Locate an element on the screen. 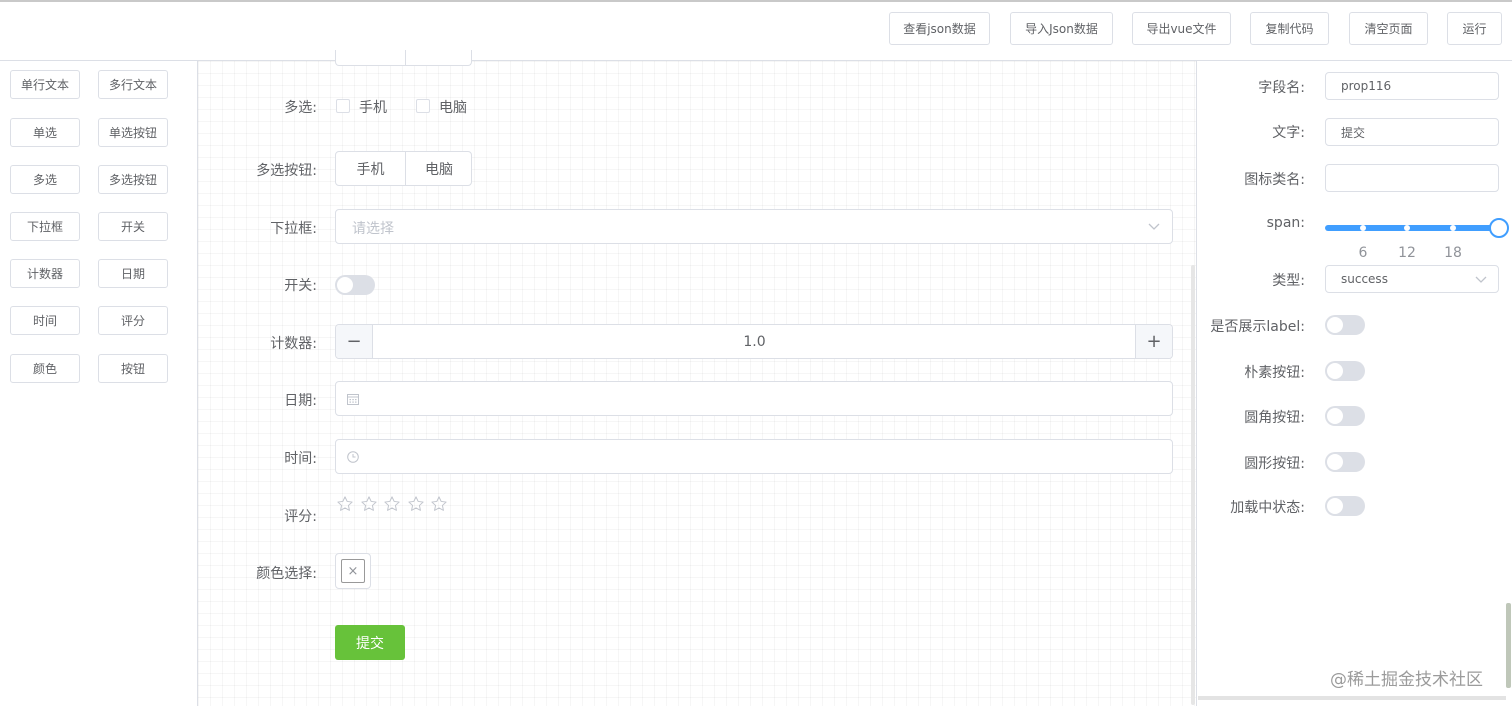 The height and width of the screenshot is (706, 1512). submit-button-label: 提交 is located at coordinates (370, 643).